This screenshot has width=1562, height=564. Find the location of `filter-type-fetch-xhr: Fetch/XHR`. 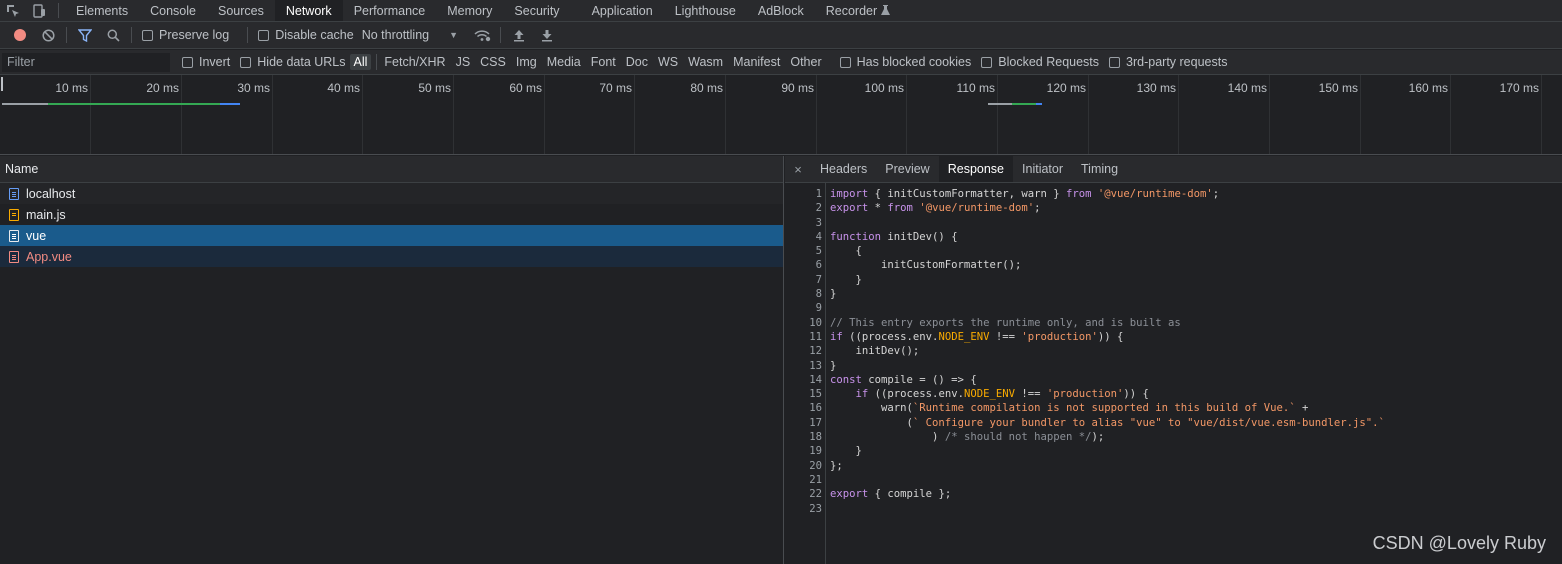

filter-type-fetch-xhr: Fetch/XHR is located at coordinates (414, 62).